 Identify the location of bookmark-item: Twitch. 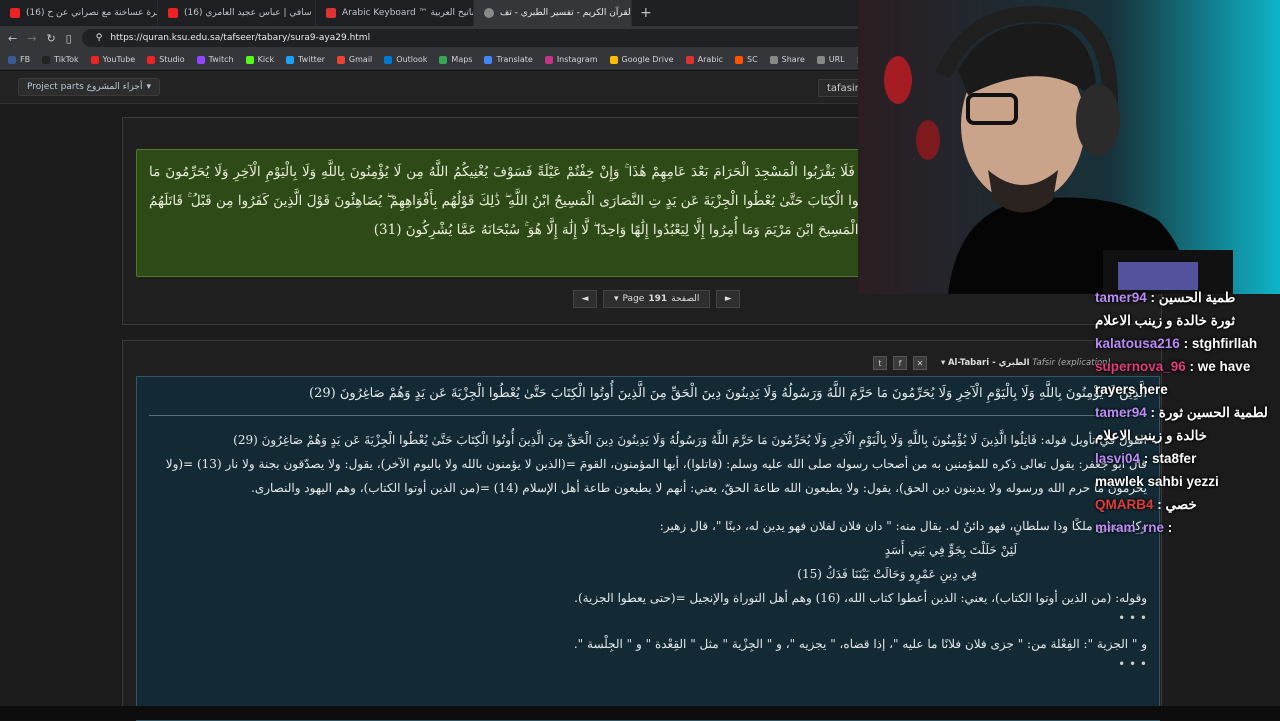
(215, 59).